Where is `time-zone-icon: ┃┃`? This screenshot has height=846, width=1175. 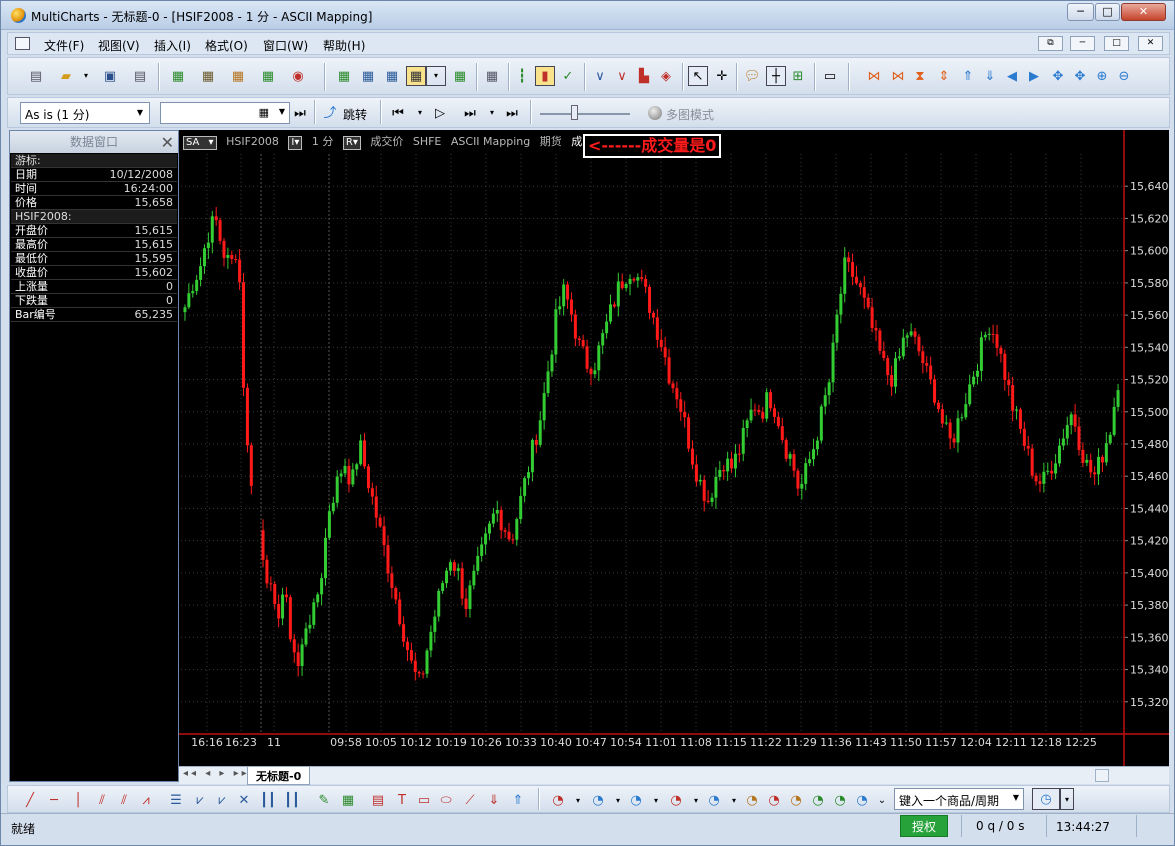 time-zone-icon: ┃┃ is located at coordinates (292, 800).